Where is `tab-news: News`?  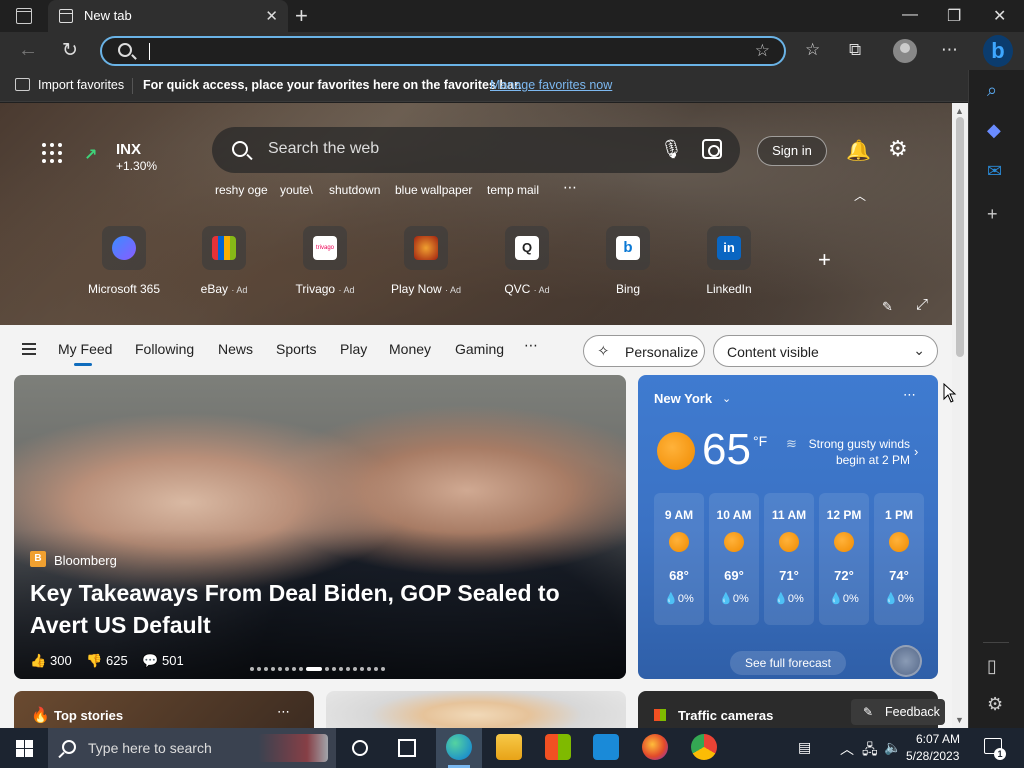 tab-news: News is located at coordinates (235, 349).